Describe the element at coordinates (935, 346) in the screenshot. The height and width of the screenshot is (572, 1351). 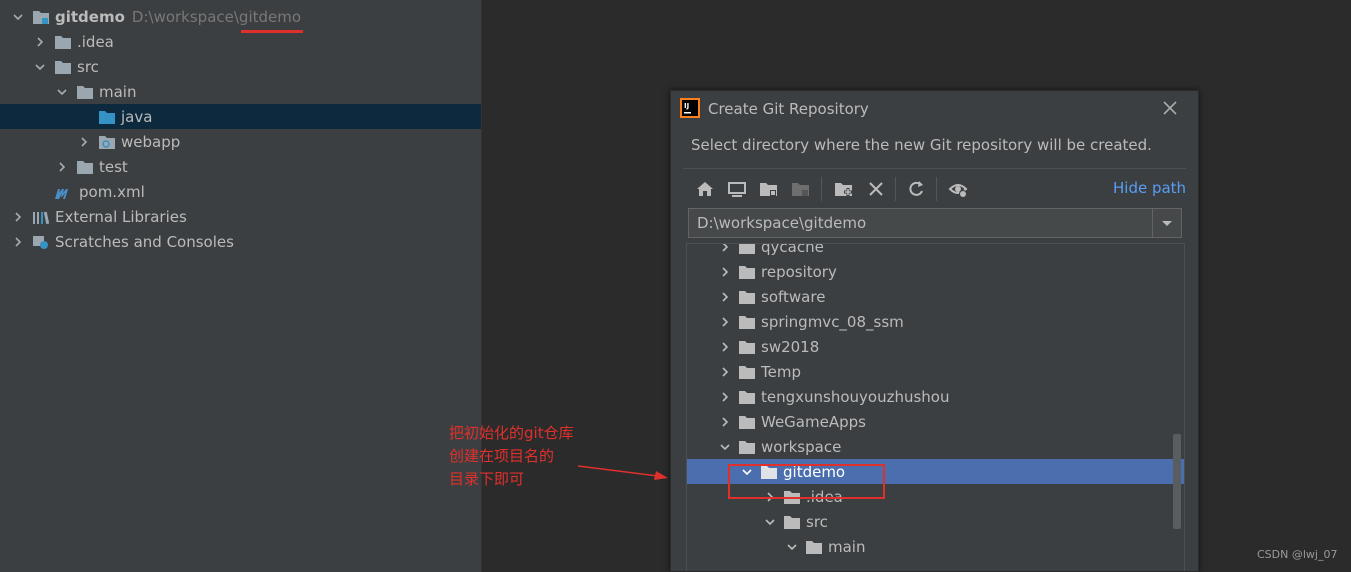
I see `dir-row-sw2018: sw2018` at that location.